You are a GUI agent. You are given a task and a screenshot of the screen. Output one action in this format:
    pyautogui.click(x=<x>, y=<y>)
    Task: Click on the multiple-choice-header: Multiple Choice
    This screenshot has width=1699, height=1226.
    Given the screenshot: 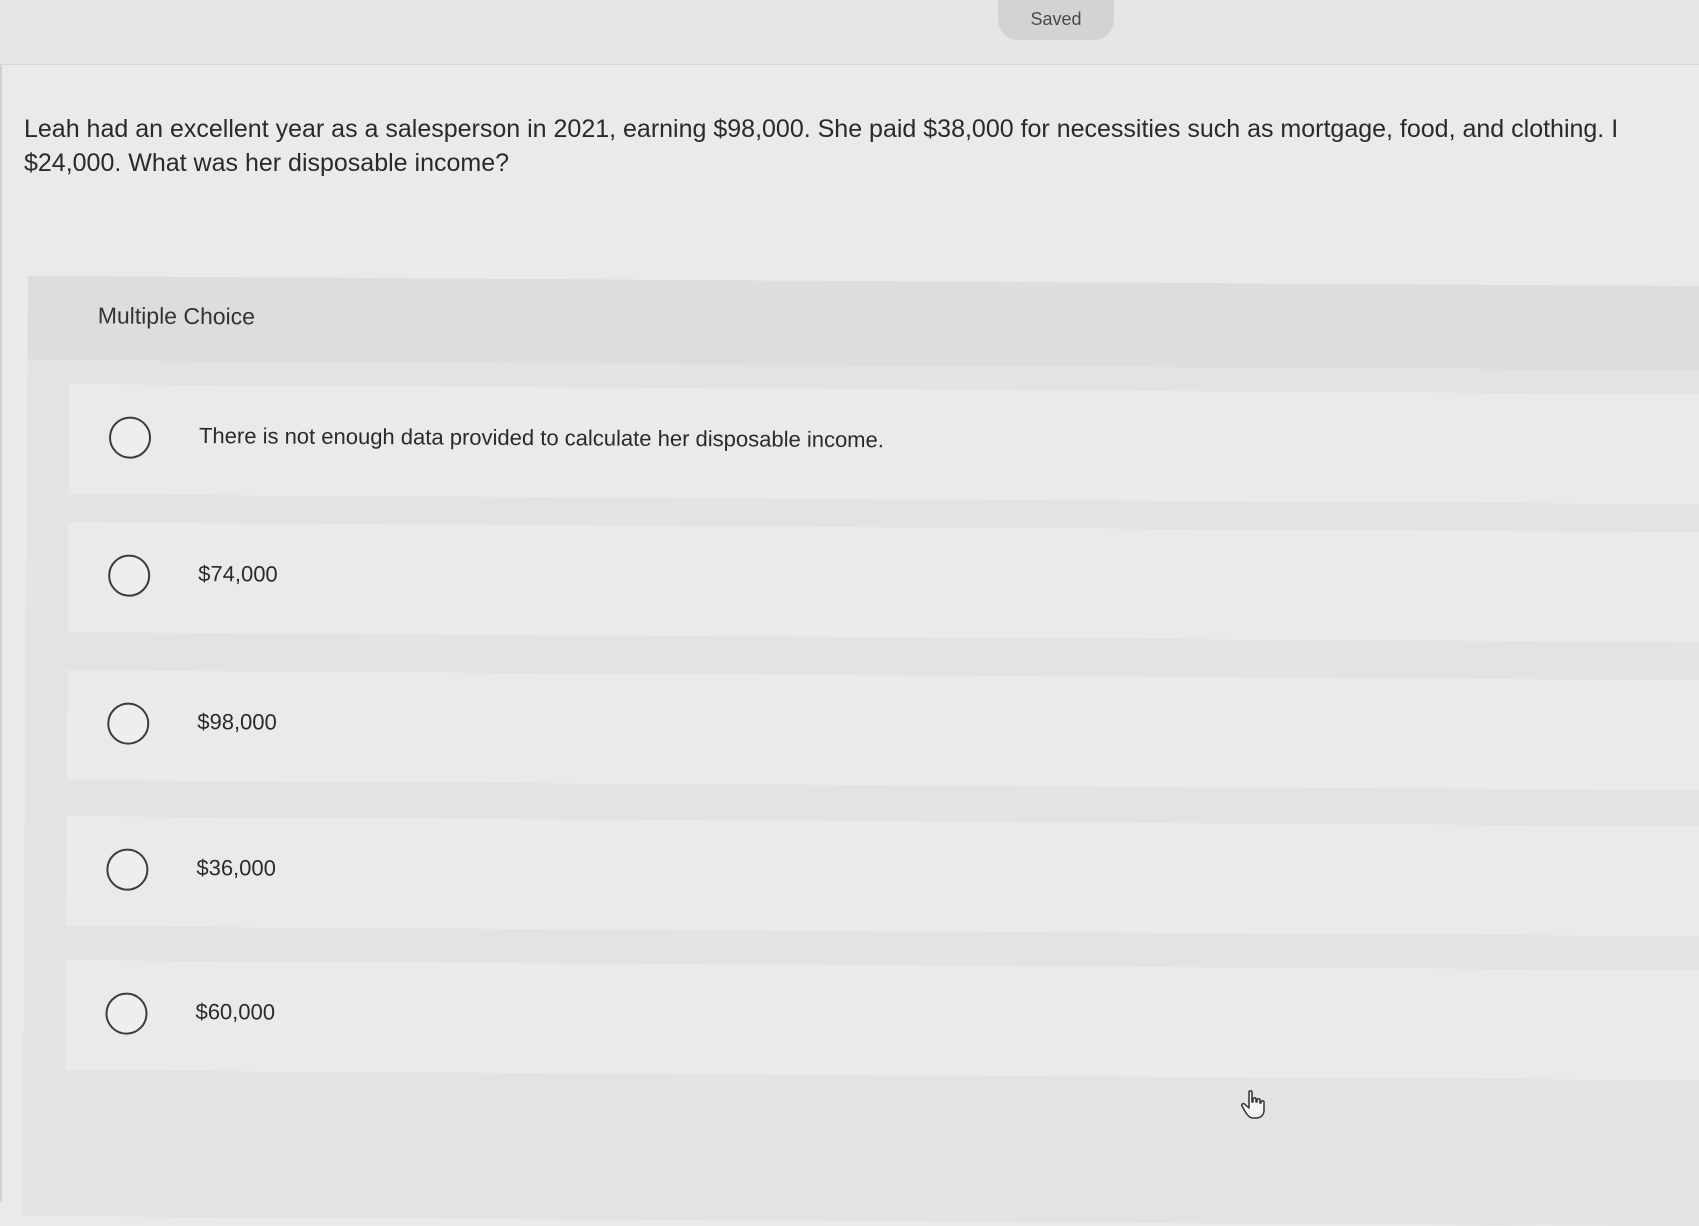 What is the action you would take?
    pyautogui.click(x=863, y=323)
    